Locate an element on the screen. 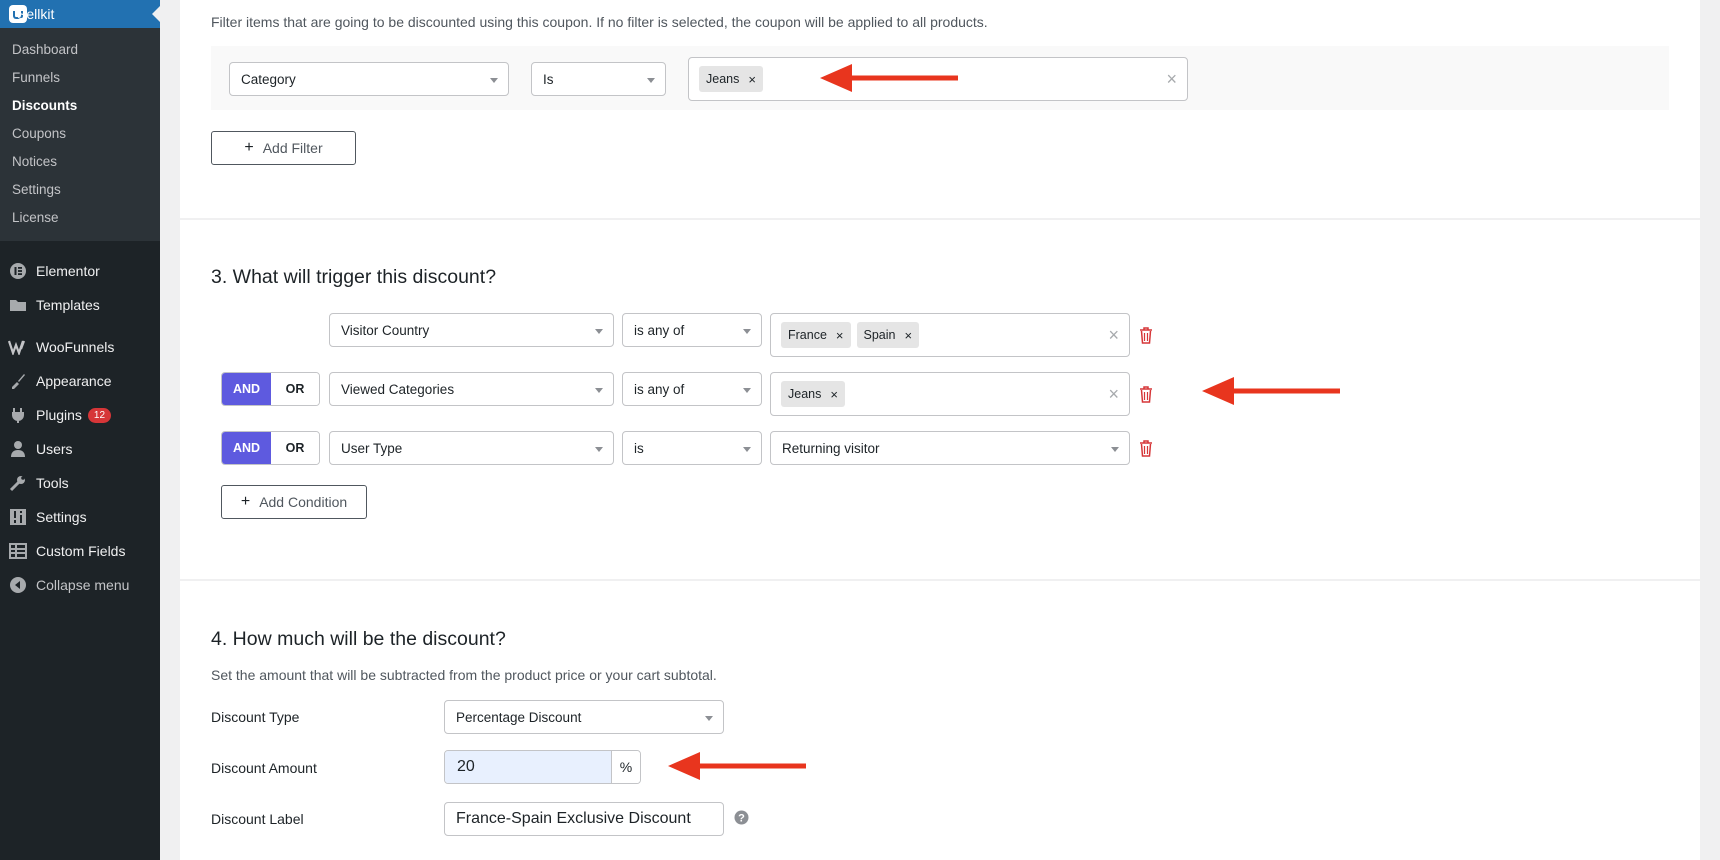  discount-amount-field: 20 % is located at coordinates (542, 767).